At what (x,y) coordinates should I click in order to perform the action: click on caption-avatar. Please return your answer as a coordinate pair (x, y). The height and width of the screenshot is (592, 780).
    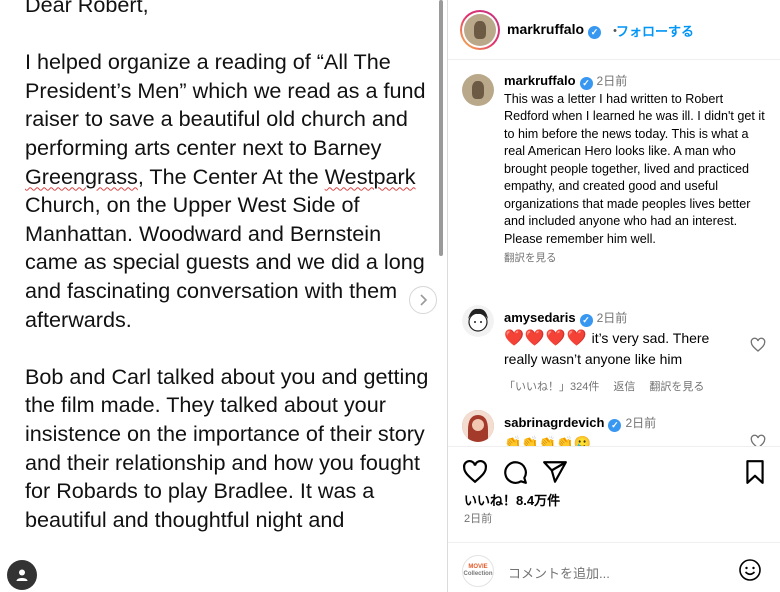
    Looking at the image, I should click on (478, 90).